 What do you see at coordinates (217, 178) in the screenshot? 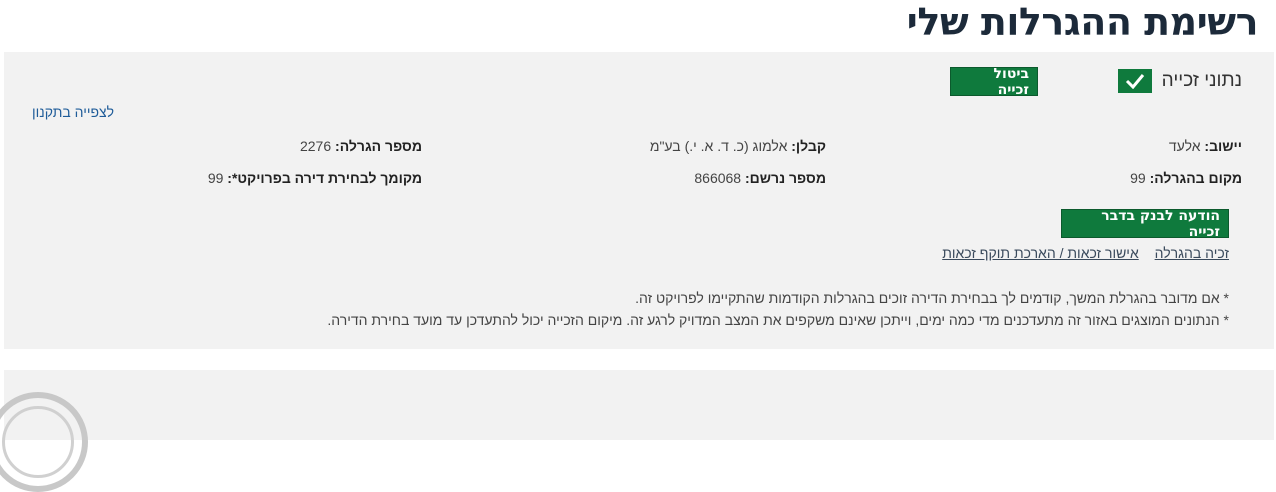
I see `apartment-choice-value: 99` at bounding box center [217, 178].